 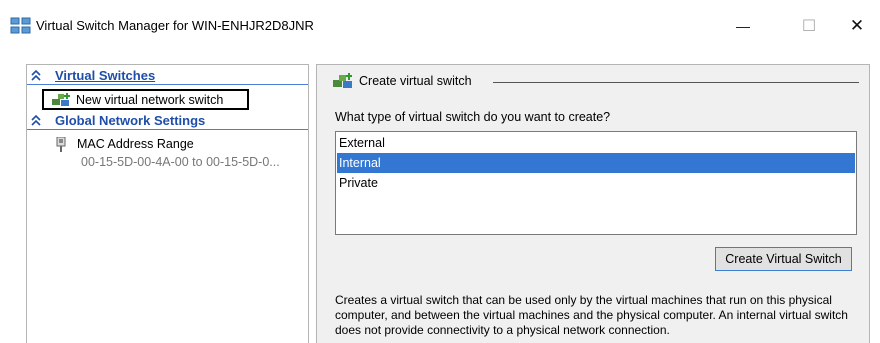 I want to click on network-adapter-icon, so click(x=61, y=144).